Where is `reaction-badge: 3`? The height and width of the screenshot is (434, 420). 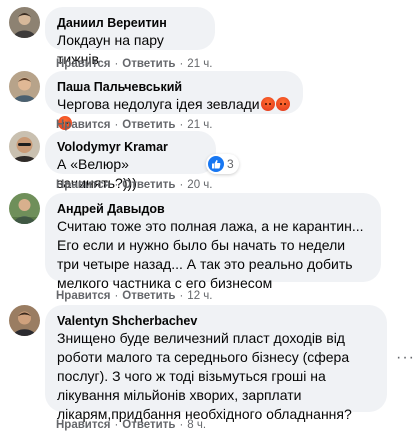
reaction-badge: 3 is located at coordinates (222, 164).